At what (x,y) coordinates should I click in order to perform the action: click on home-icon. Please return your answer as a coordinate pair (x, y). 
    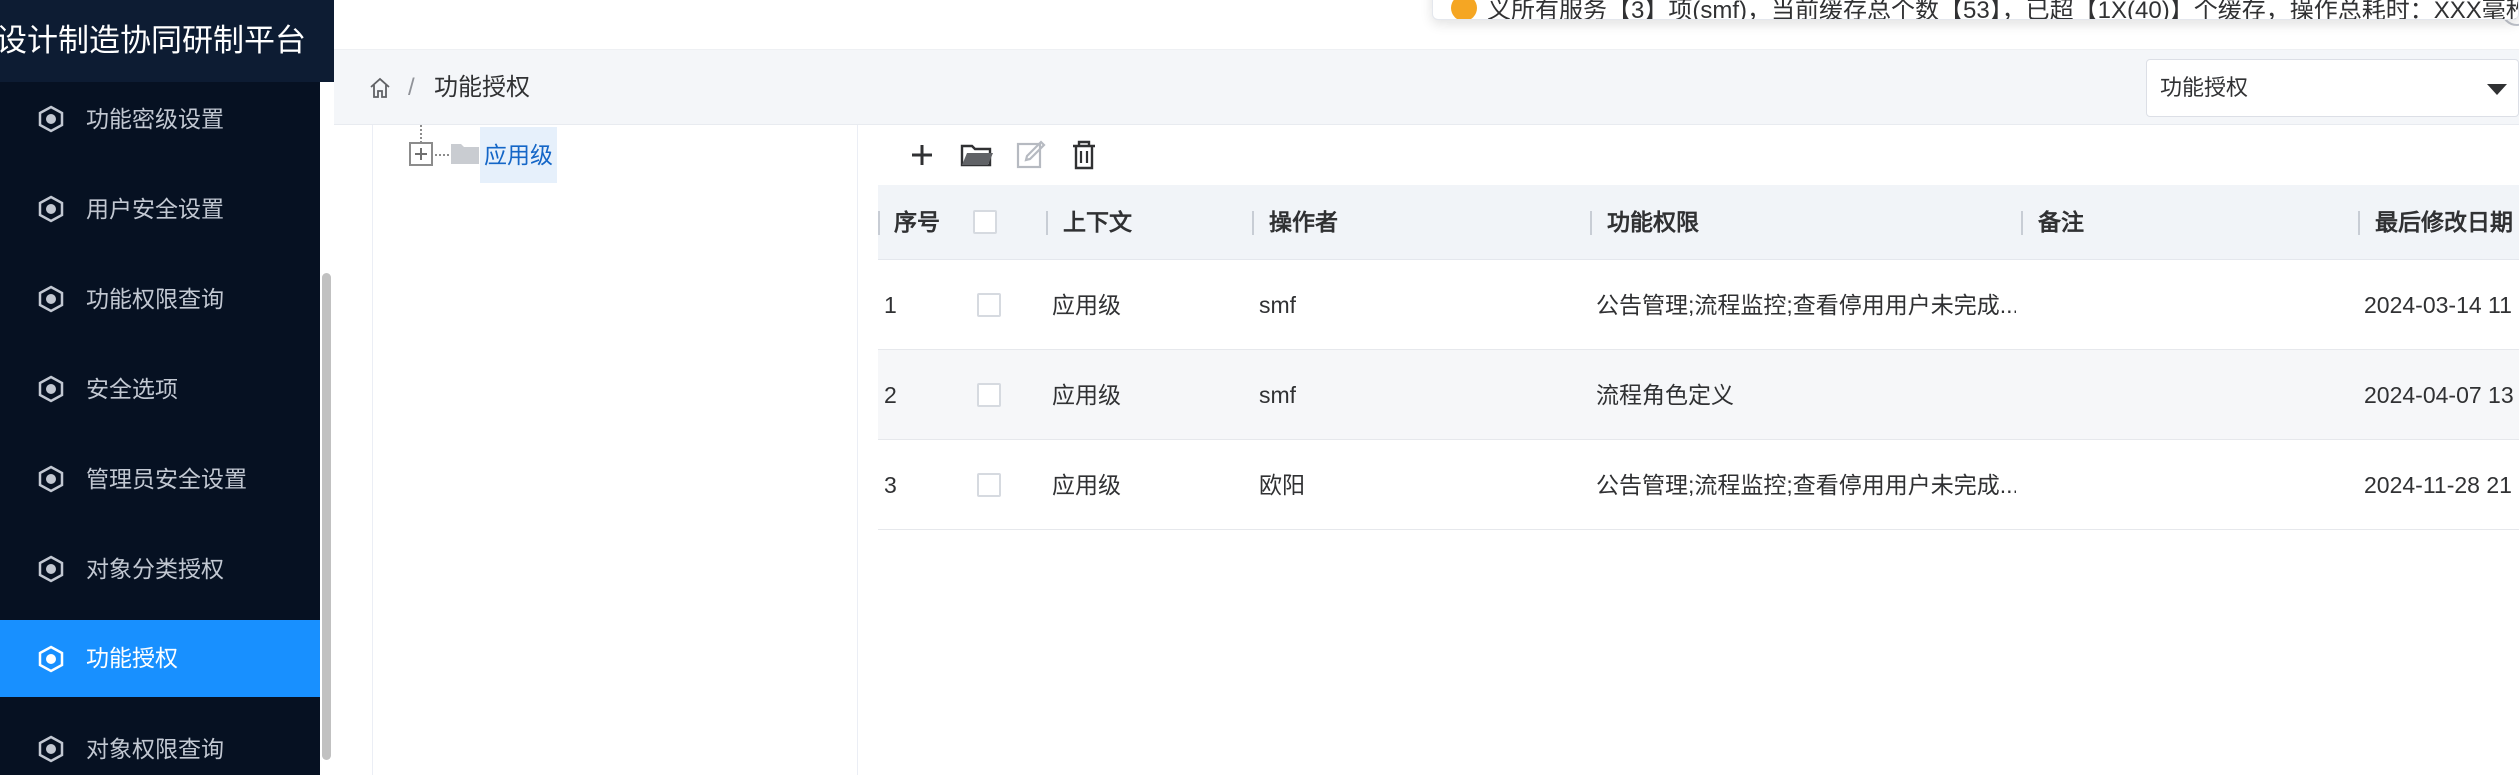
    Looking at the image, I should click on (380, 88).